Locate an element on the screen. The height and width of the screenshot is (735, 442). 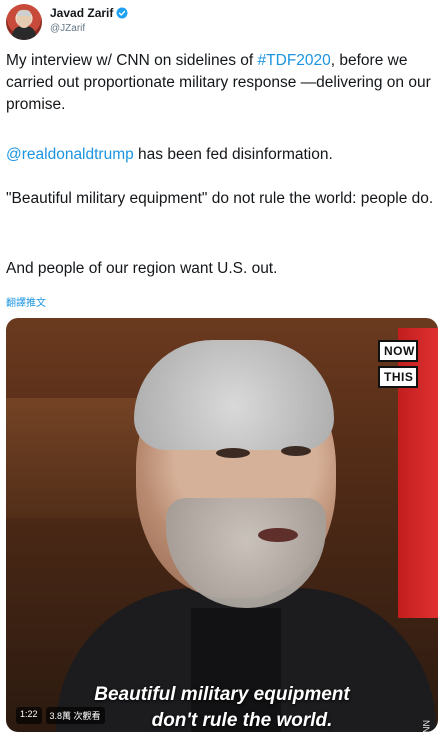
video-subject-eye-right is located at coordinates (296, 451).